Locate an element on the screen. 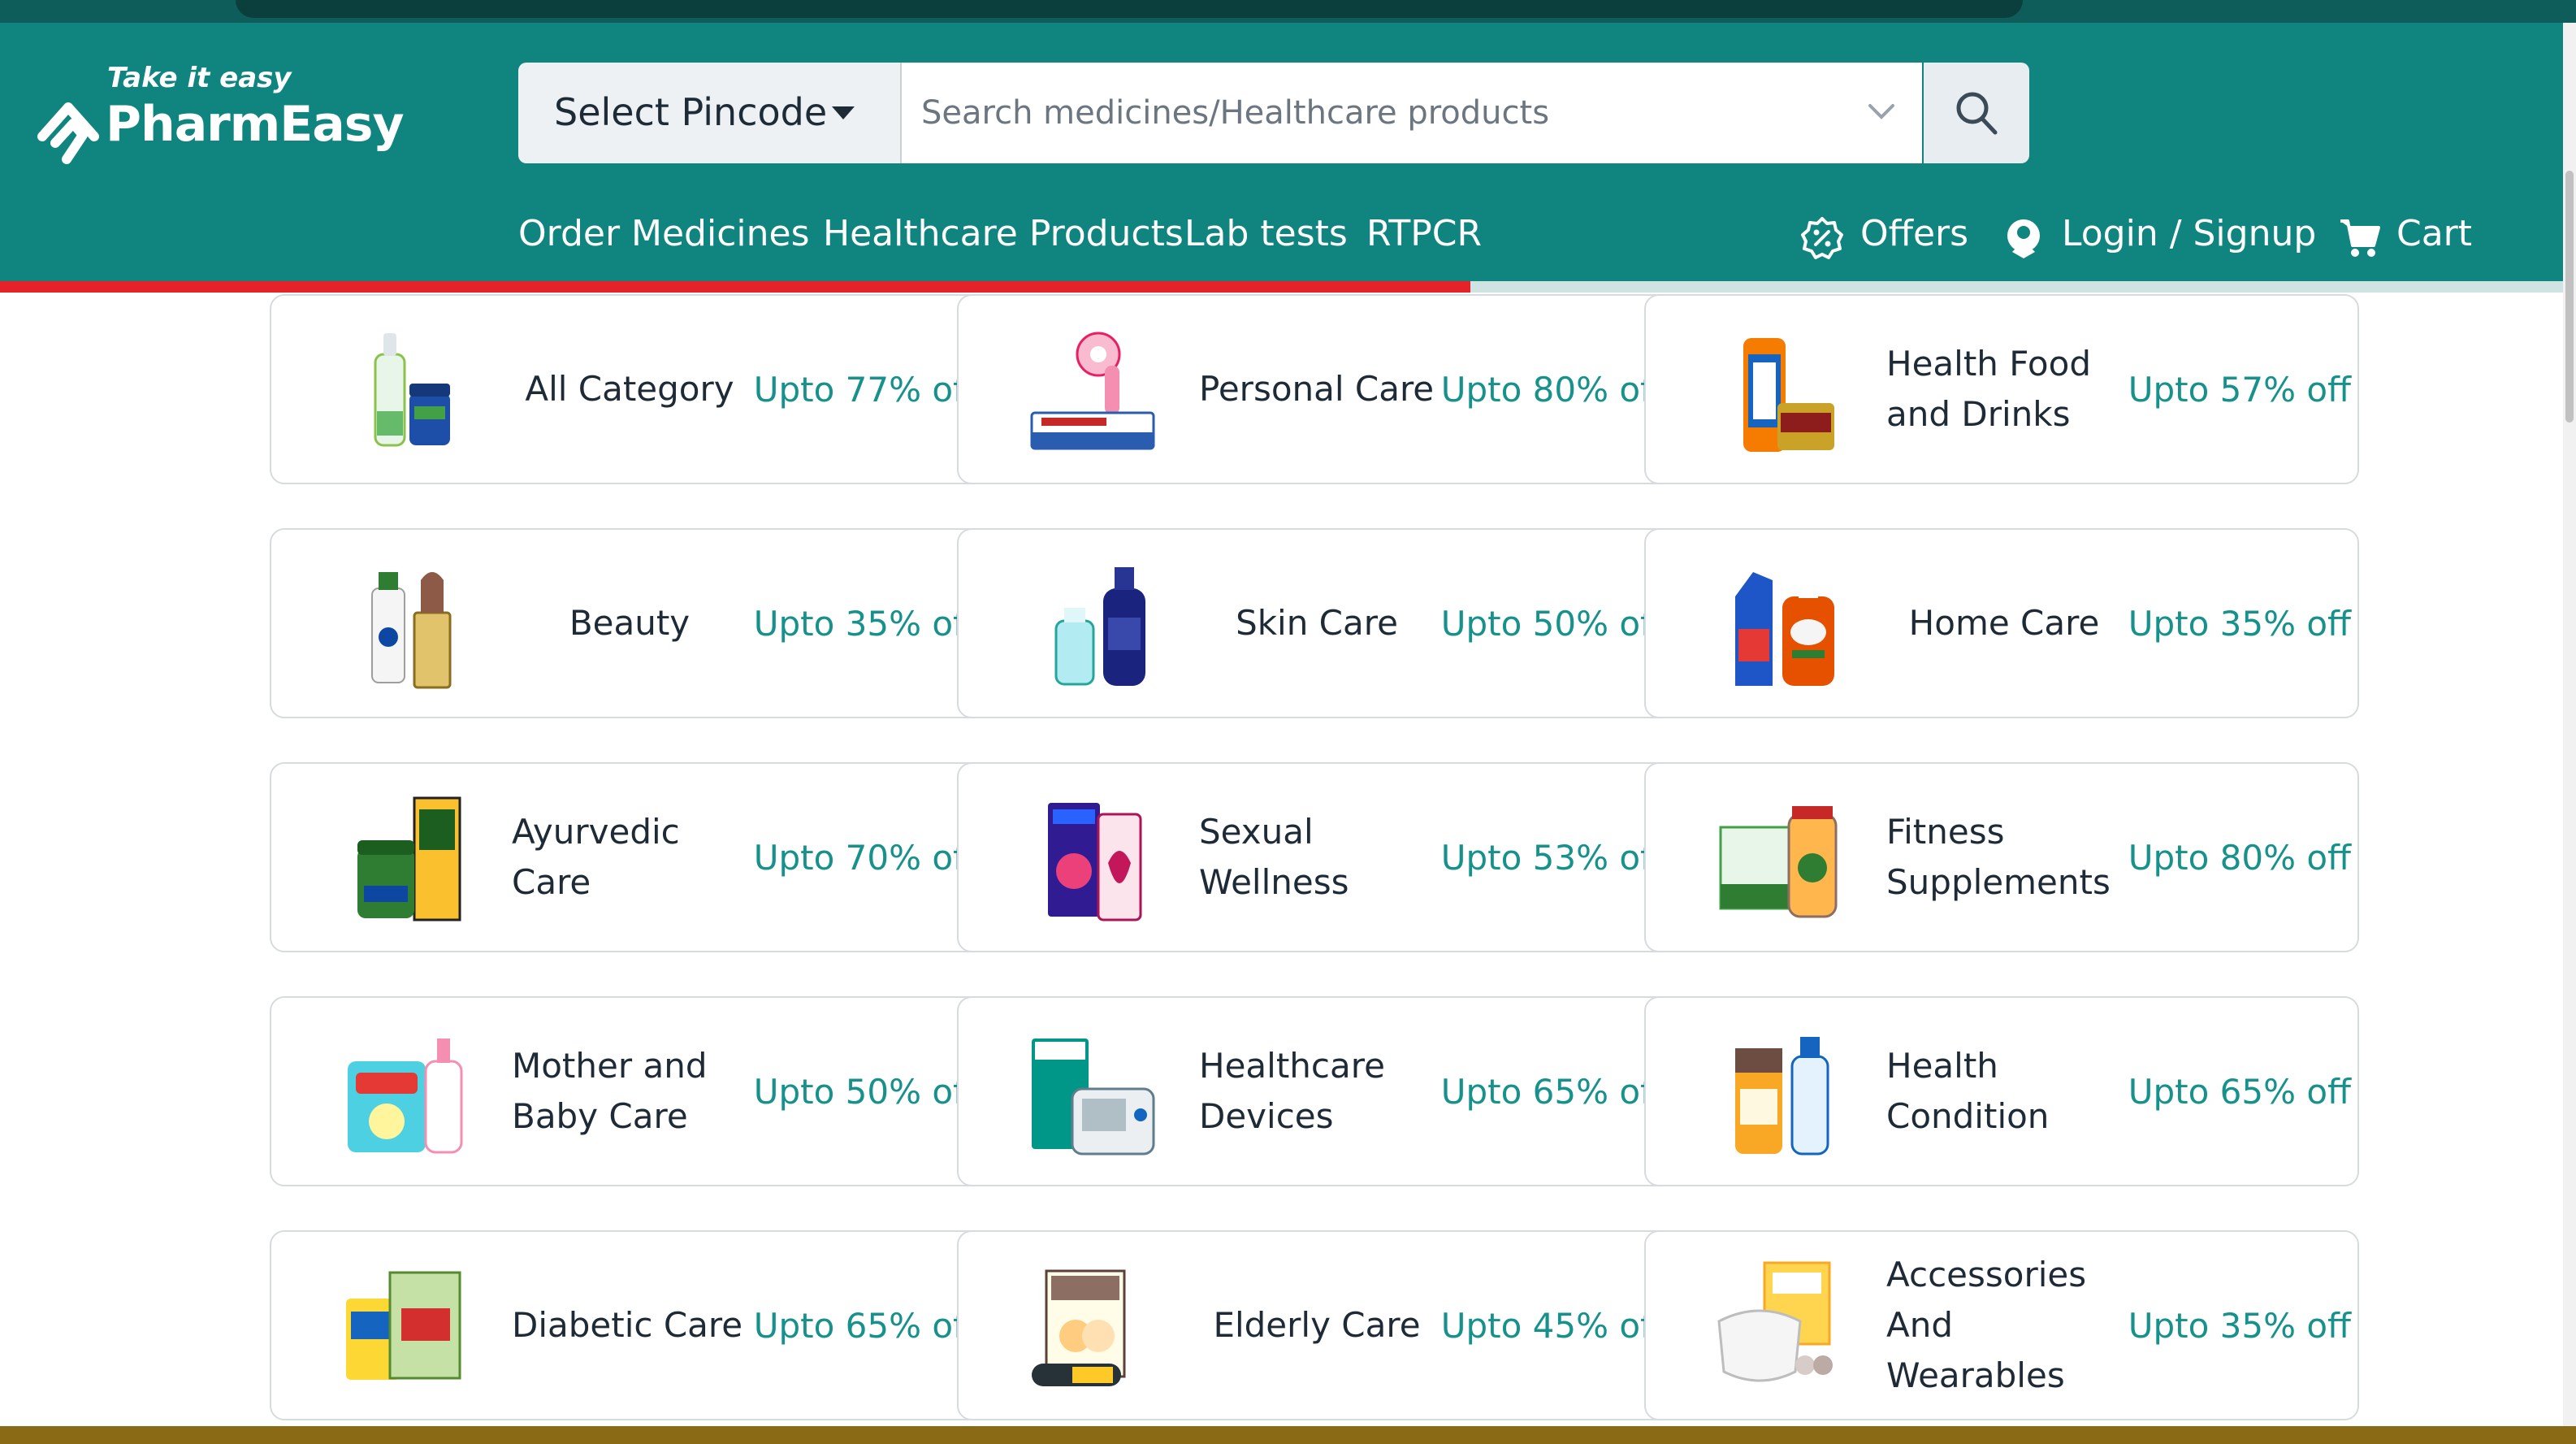 This screenshot has height=1444, width=2576. category-card: Healthcare Devices Upto 65% off is located at coordinates (1314, 1091).